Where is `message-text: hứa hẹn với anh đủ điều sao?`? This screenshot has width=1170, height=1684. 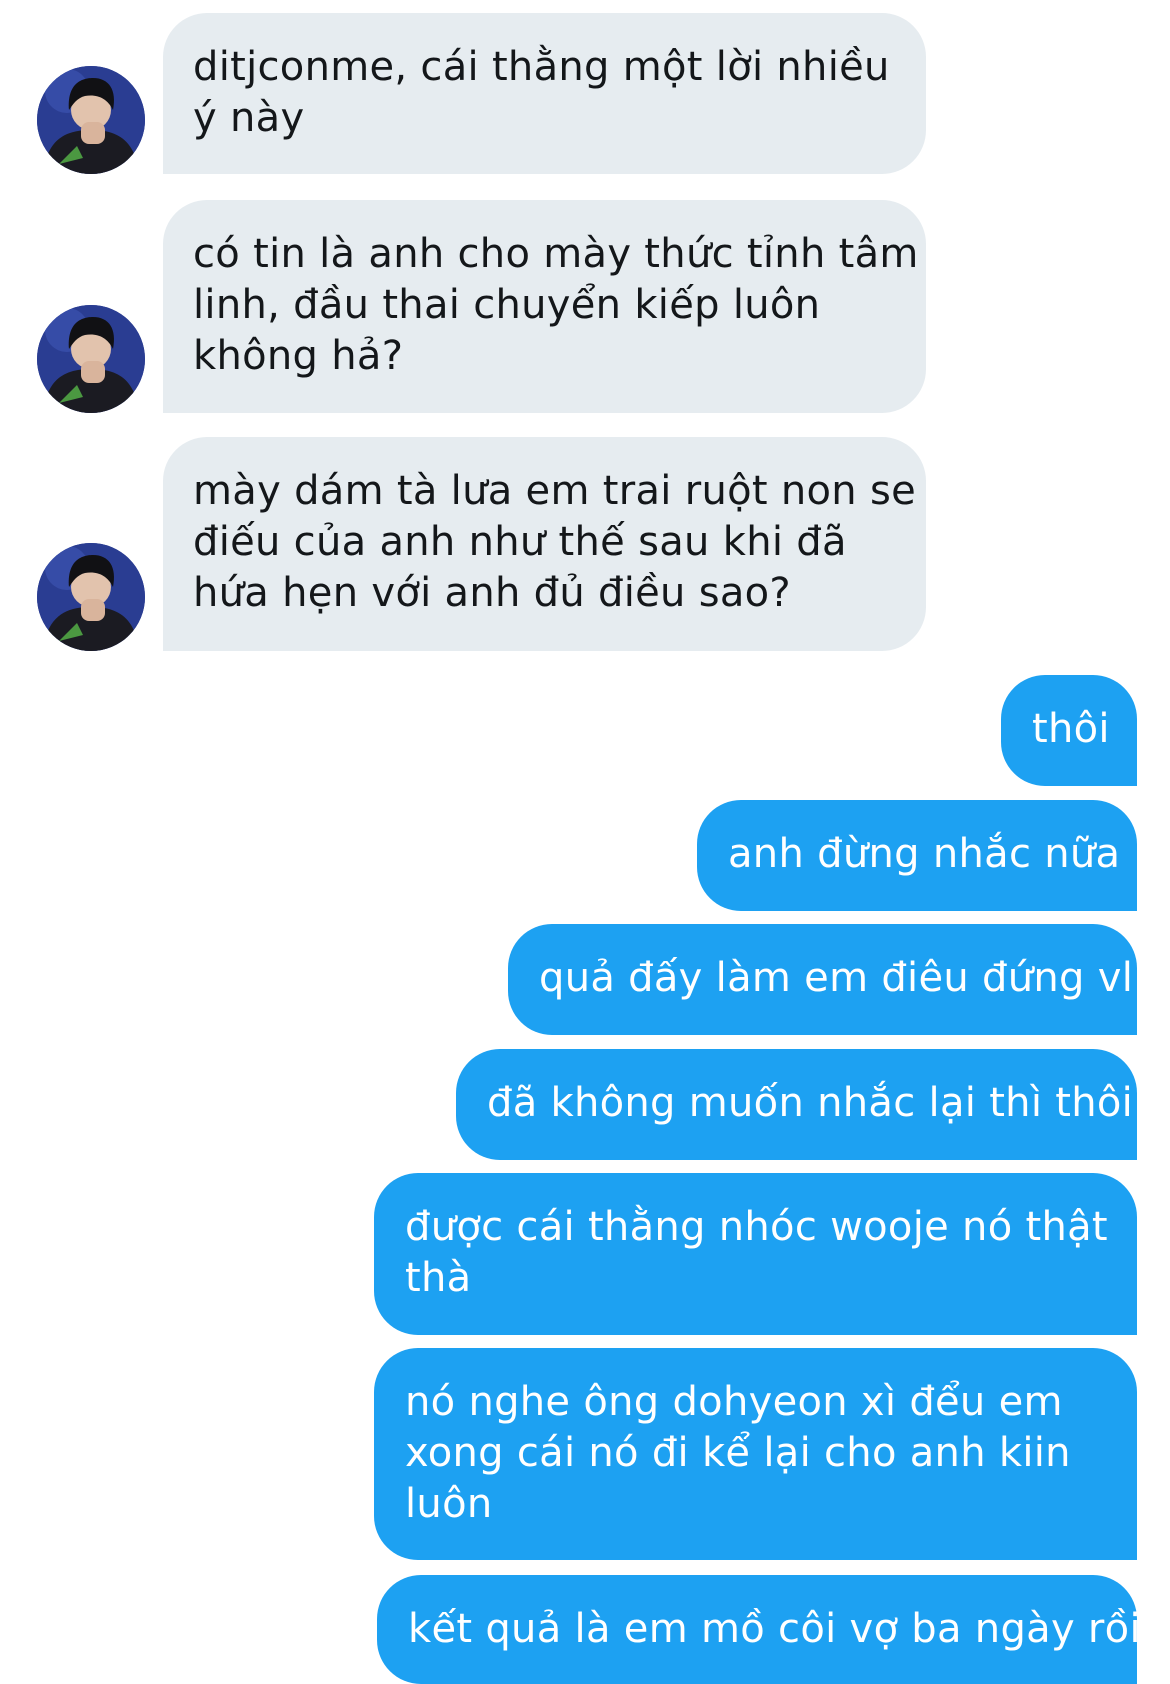 message-text: hứa hẹn với anh đủ điều sao? is located at coordinates (492, 593).